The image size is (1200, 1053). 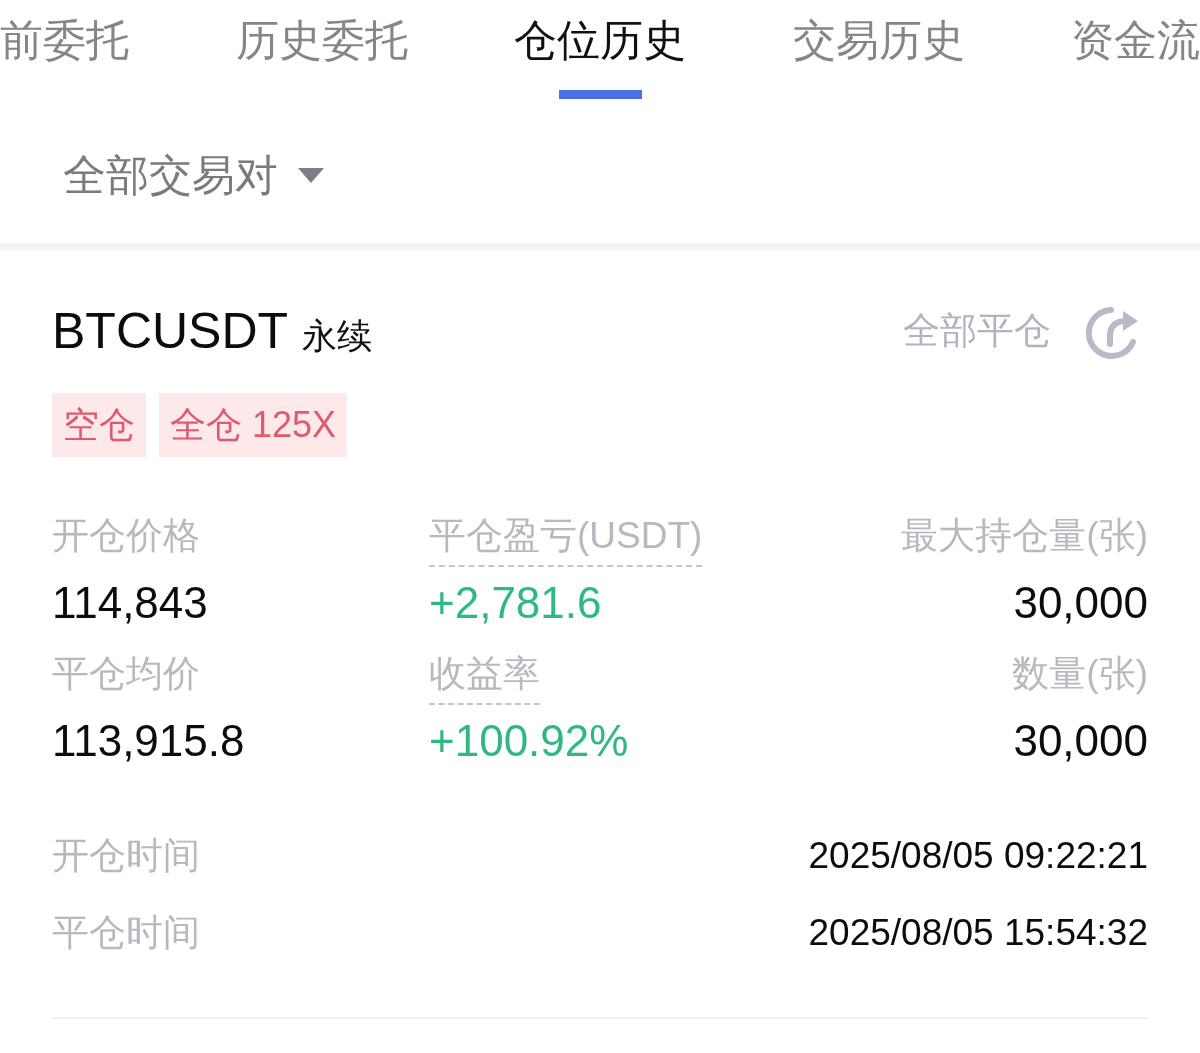 I want to click on symbol-title: BTCUSDT, so click(x=170, y=331).